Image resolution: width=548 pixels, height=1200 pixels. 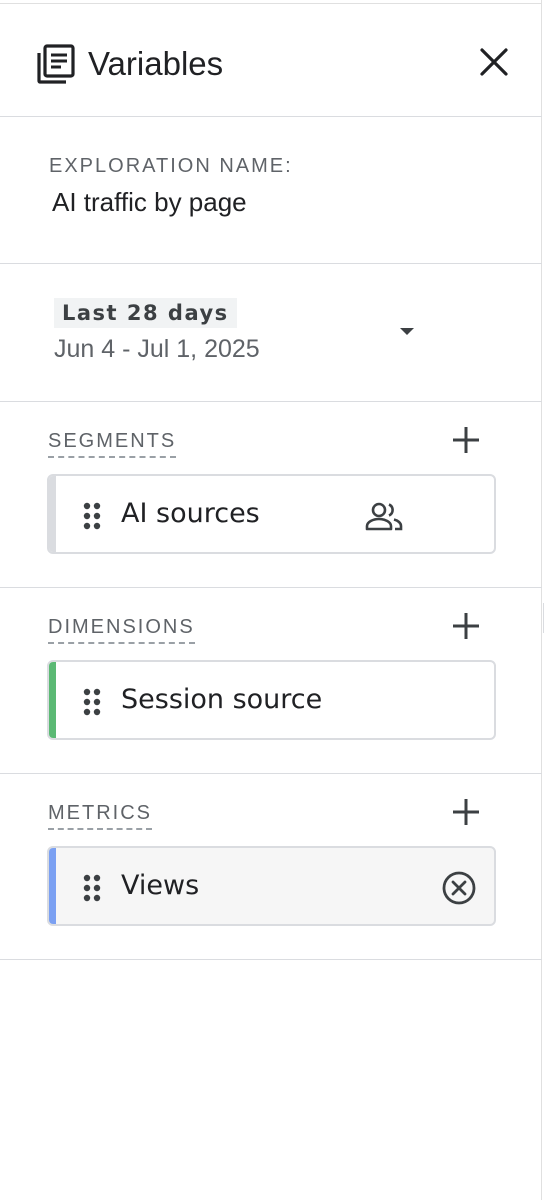 I want to click on date-preset-chip: Last 28 days, so click(x=145, y=313).